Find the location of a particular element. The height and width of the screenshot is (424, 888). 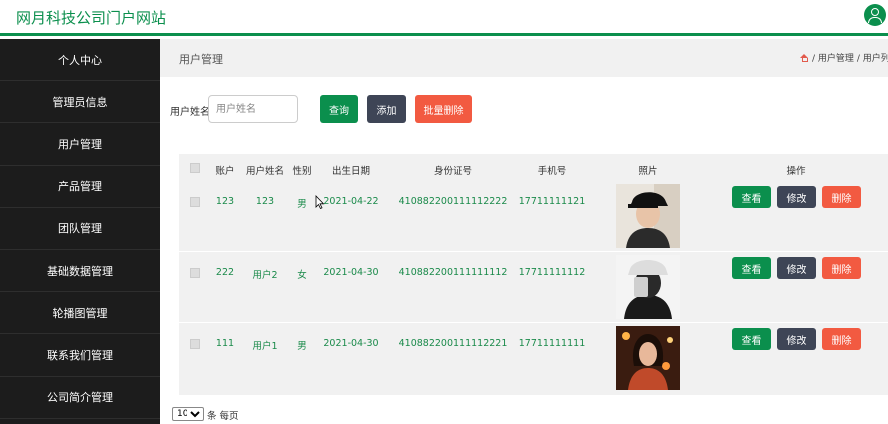

breadcrumb: / 用户管理 / 用户列表 is located at coordinates (844, 57).